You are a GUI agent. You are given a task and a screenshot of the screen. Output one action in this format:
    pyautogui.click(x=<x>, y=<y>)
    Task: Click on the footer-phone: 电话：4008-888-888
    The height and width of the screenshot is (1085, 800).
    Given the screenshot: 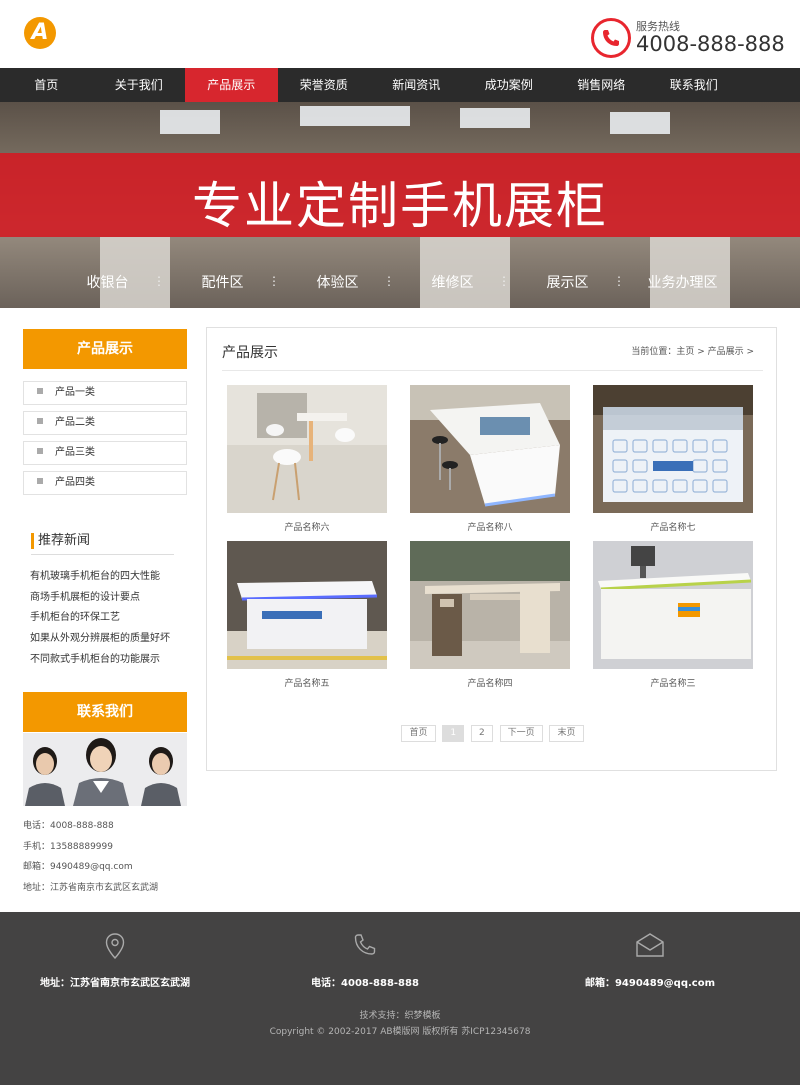 What is the action you would take?
    pyautogui.click(x=365, y=960)
    